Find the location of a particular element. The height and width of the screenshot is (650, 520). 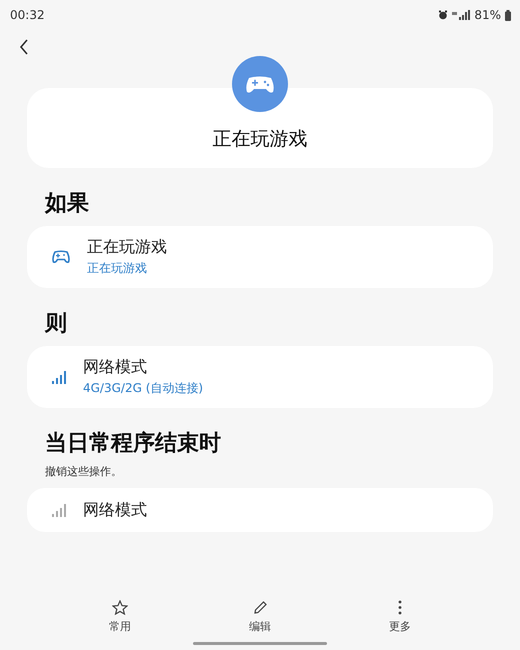

action-card: 网络模式 is located at coordinates (260, 510).